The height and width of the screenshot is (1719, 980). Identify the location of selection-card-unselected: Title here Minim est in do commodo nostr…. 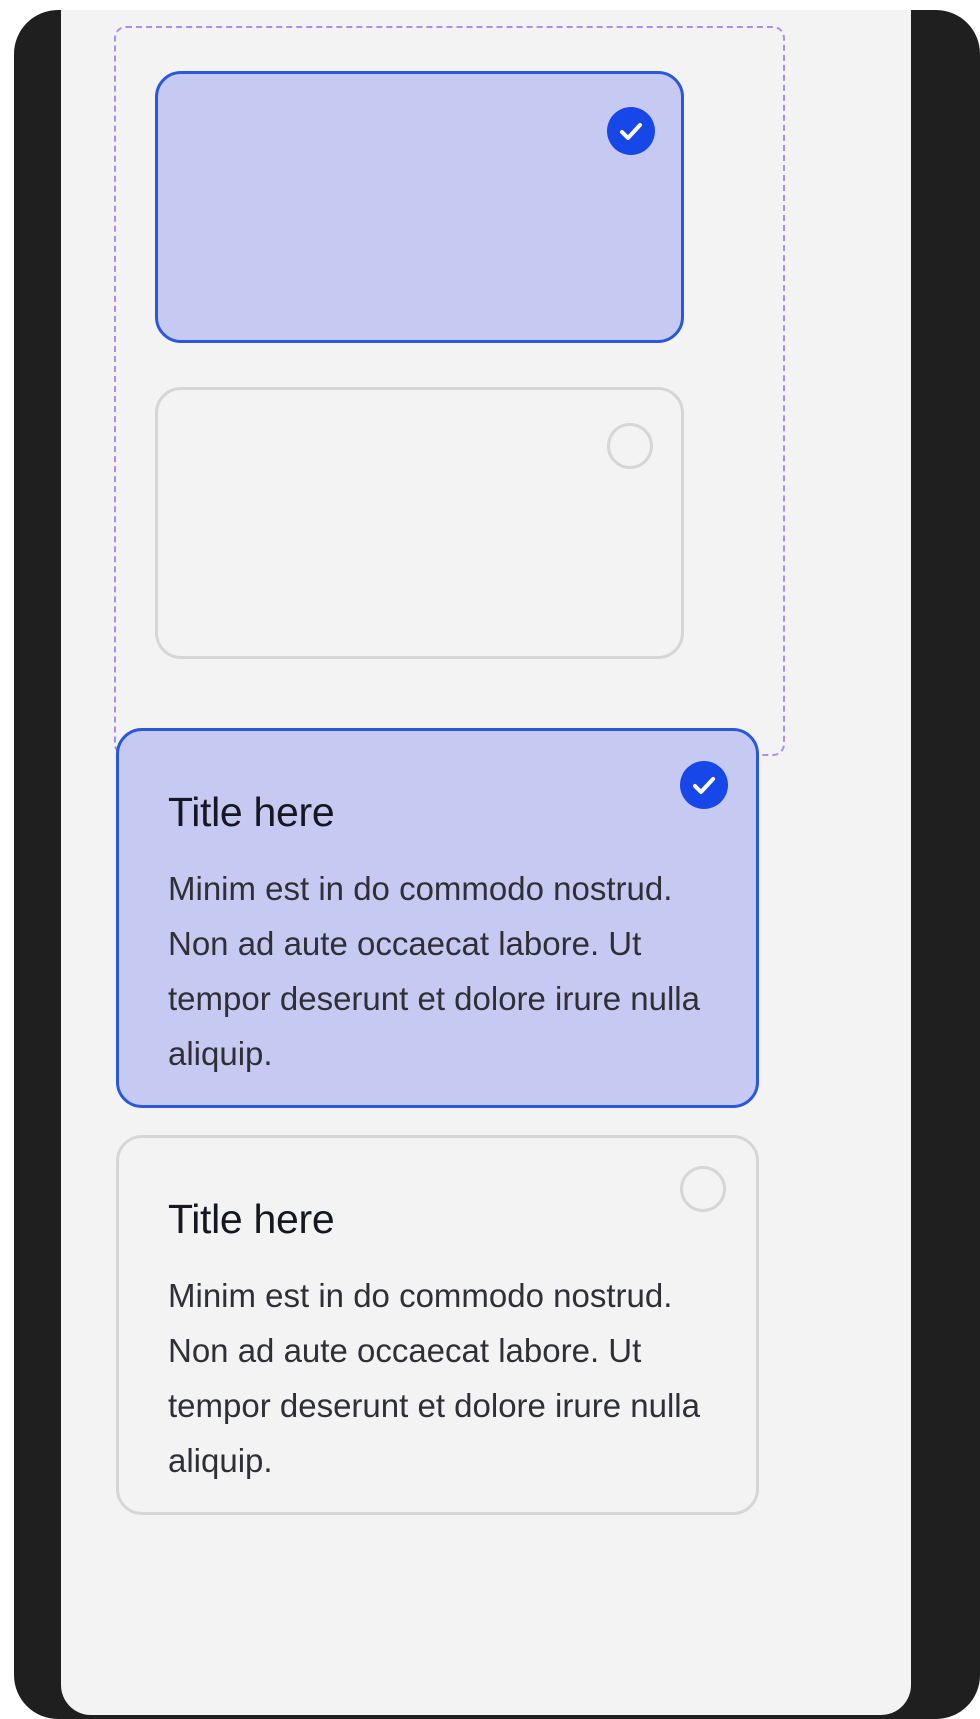
(437, 1325).